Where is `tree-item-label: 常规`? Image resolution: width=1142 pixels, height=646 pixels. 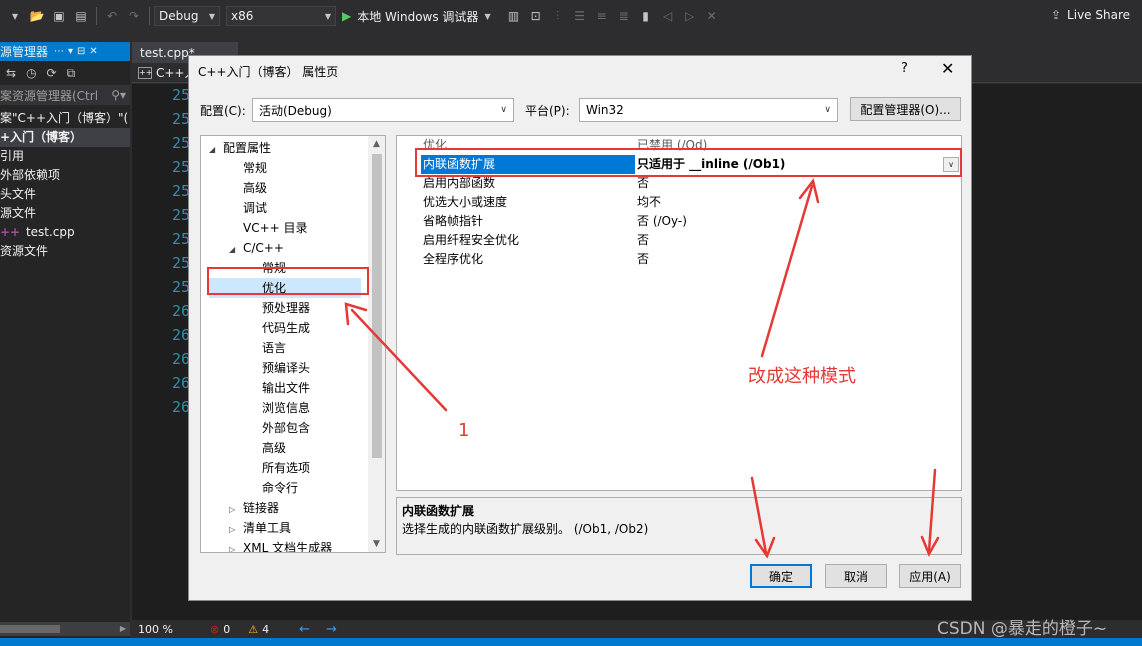
tree-item-label: 常规 is located at coordinates (255, 168).